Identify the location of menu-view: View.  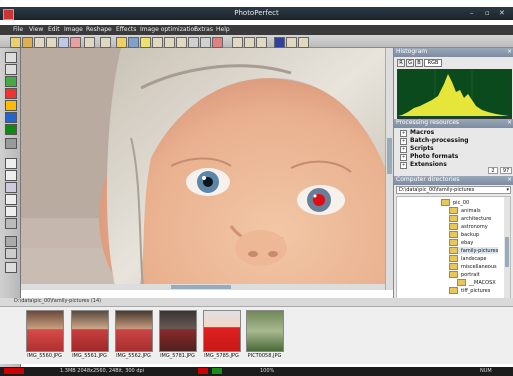
(36, 29).